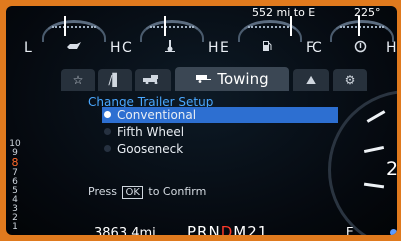  I want to click on settings-icon: ⚙, so click(350, 80).